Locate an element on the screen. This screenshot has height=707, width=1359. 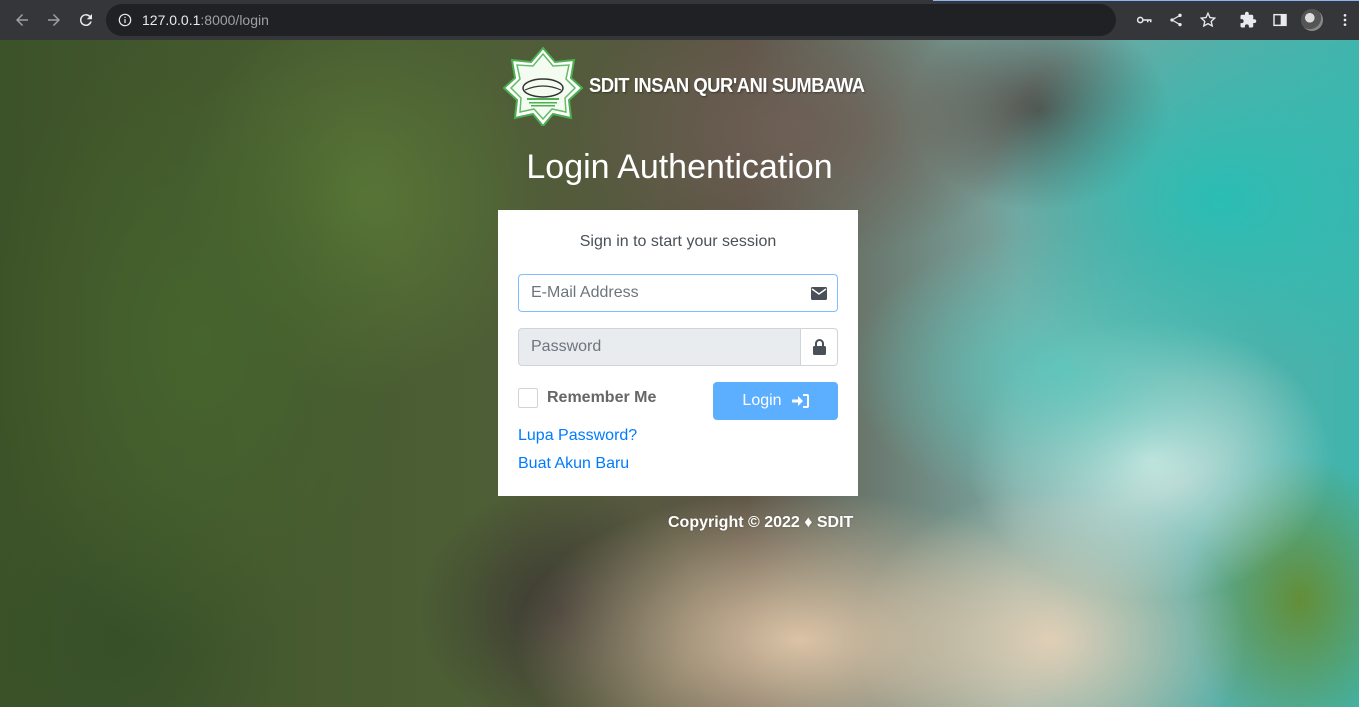
envelope-icon is located at coordinates (819, 293).